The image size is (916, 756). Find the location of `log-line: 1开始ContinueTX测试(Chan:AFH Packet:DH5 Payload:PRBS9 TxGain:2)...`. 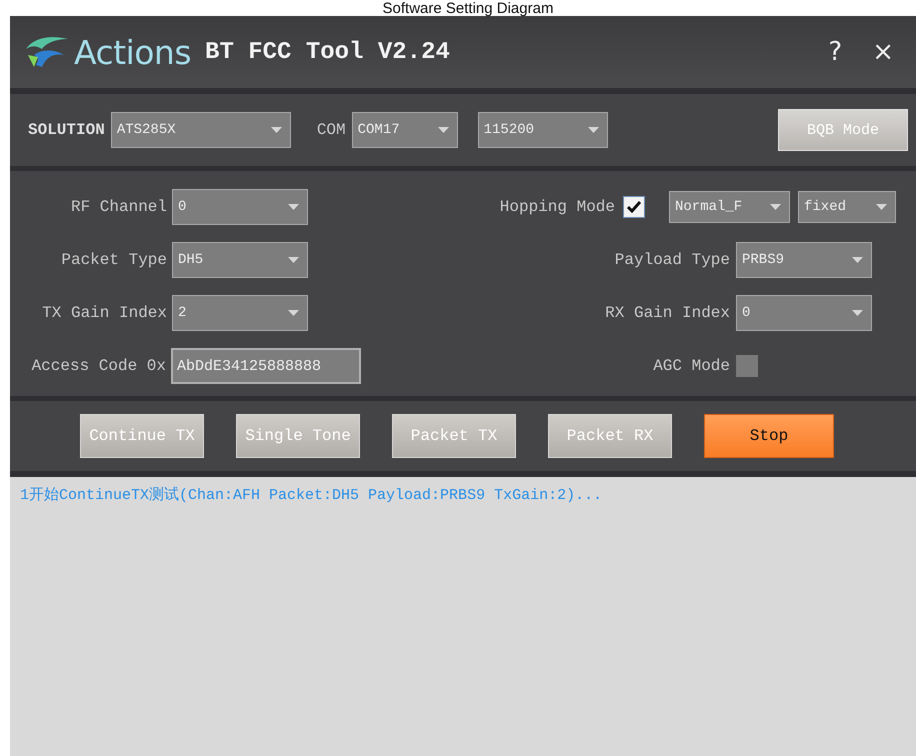

log-line: 1开始ContinueTX测试(Chan:AFH Packet:DH5 Payload:PRBS9 TxGain:2)... is located at coordinates (312, 495).